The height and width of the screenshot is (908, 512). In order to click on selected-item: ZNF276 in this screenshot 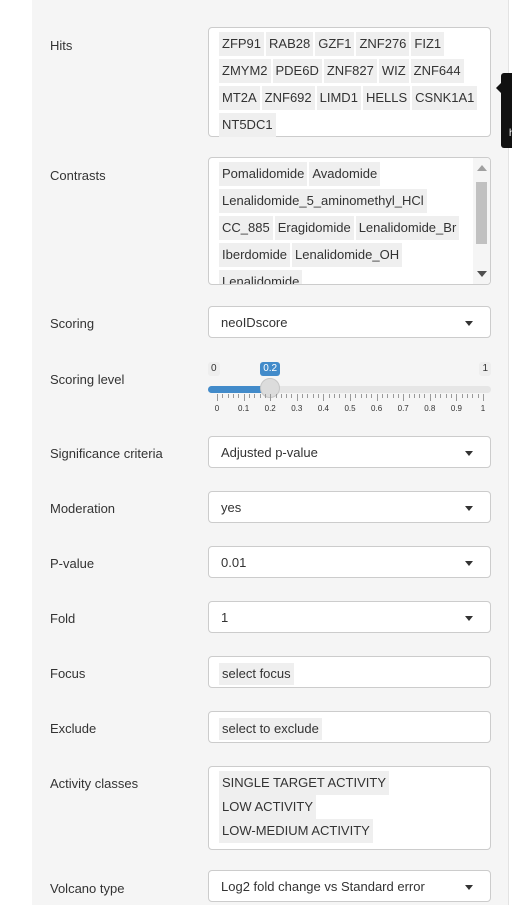, I will do `click(383, 44)`.